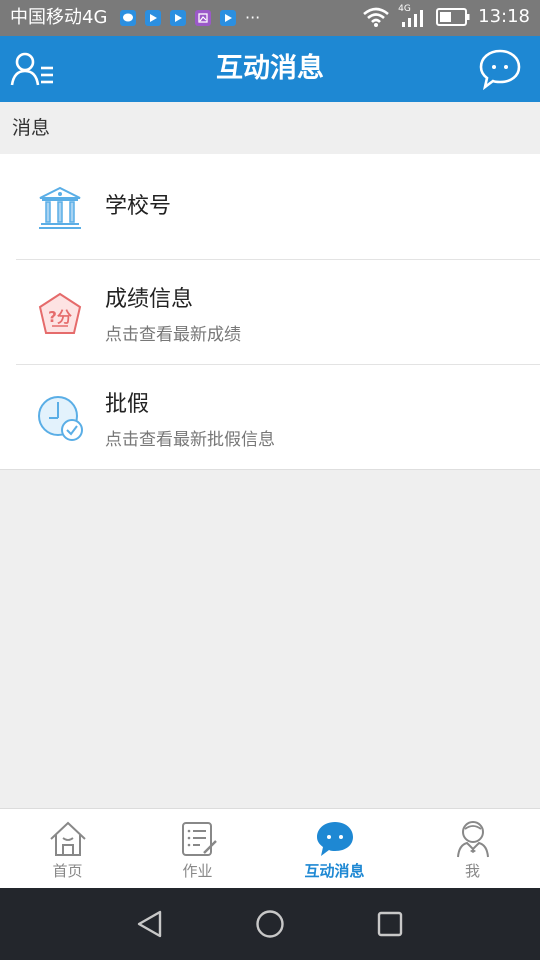 The image size is (540, 960). Describe the element at coordinates (60, 207) in the screenshot. I see `school-building-icon` at that location.